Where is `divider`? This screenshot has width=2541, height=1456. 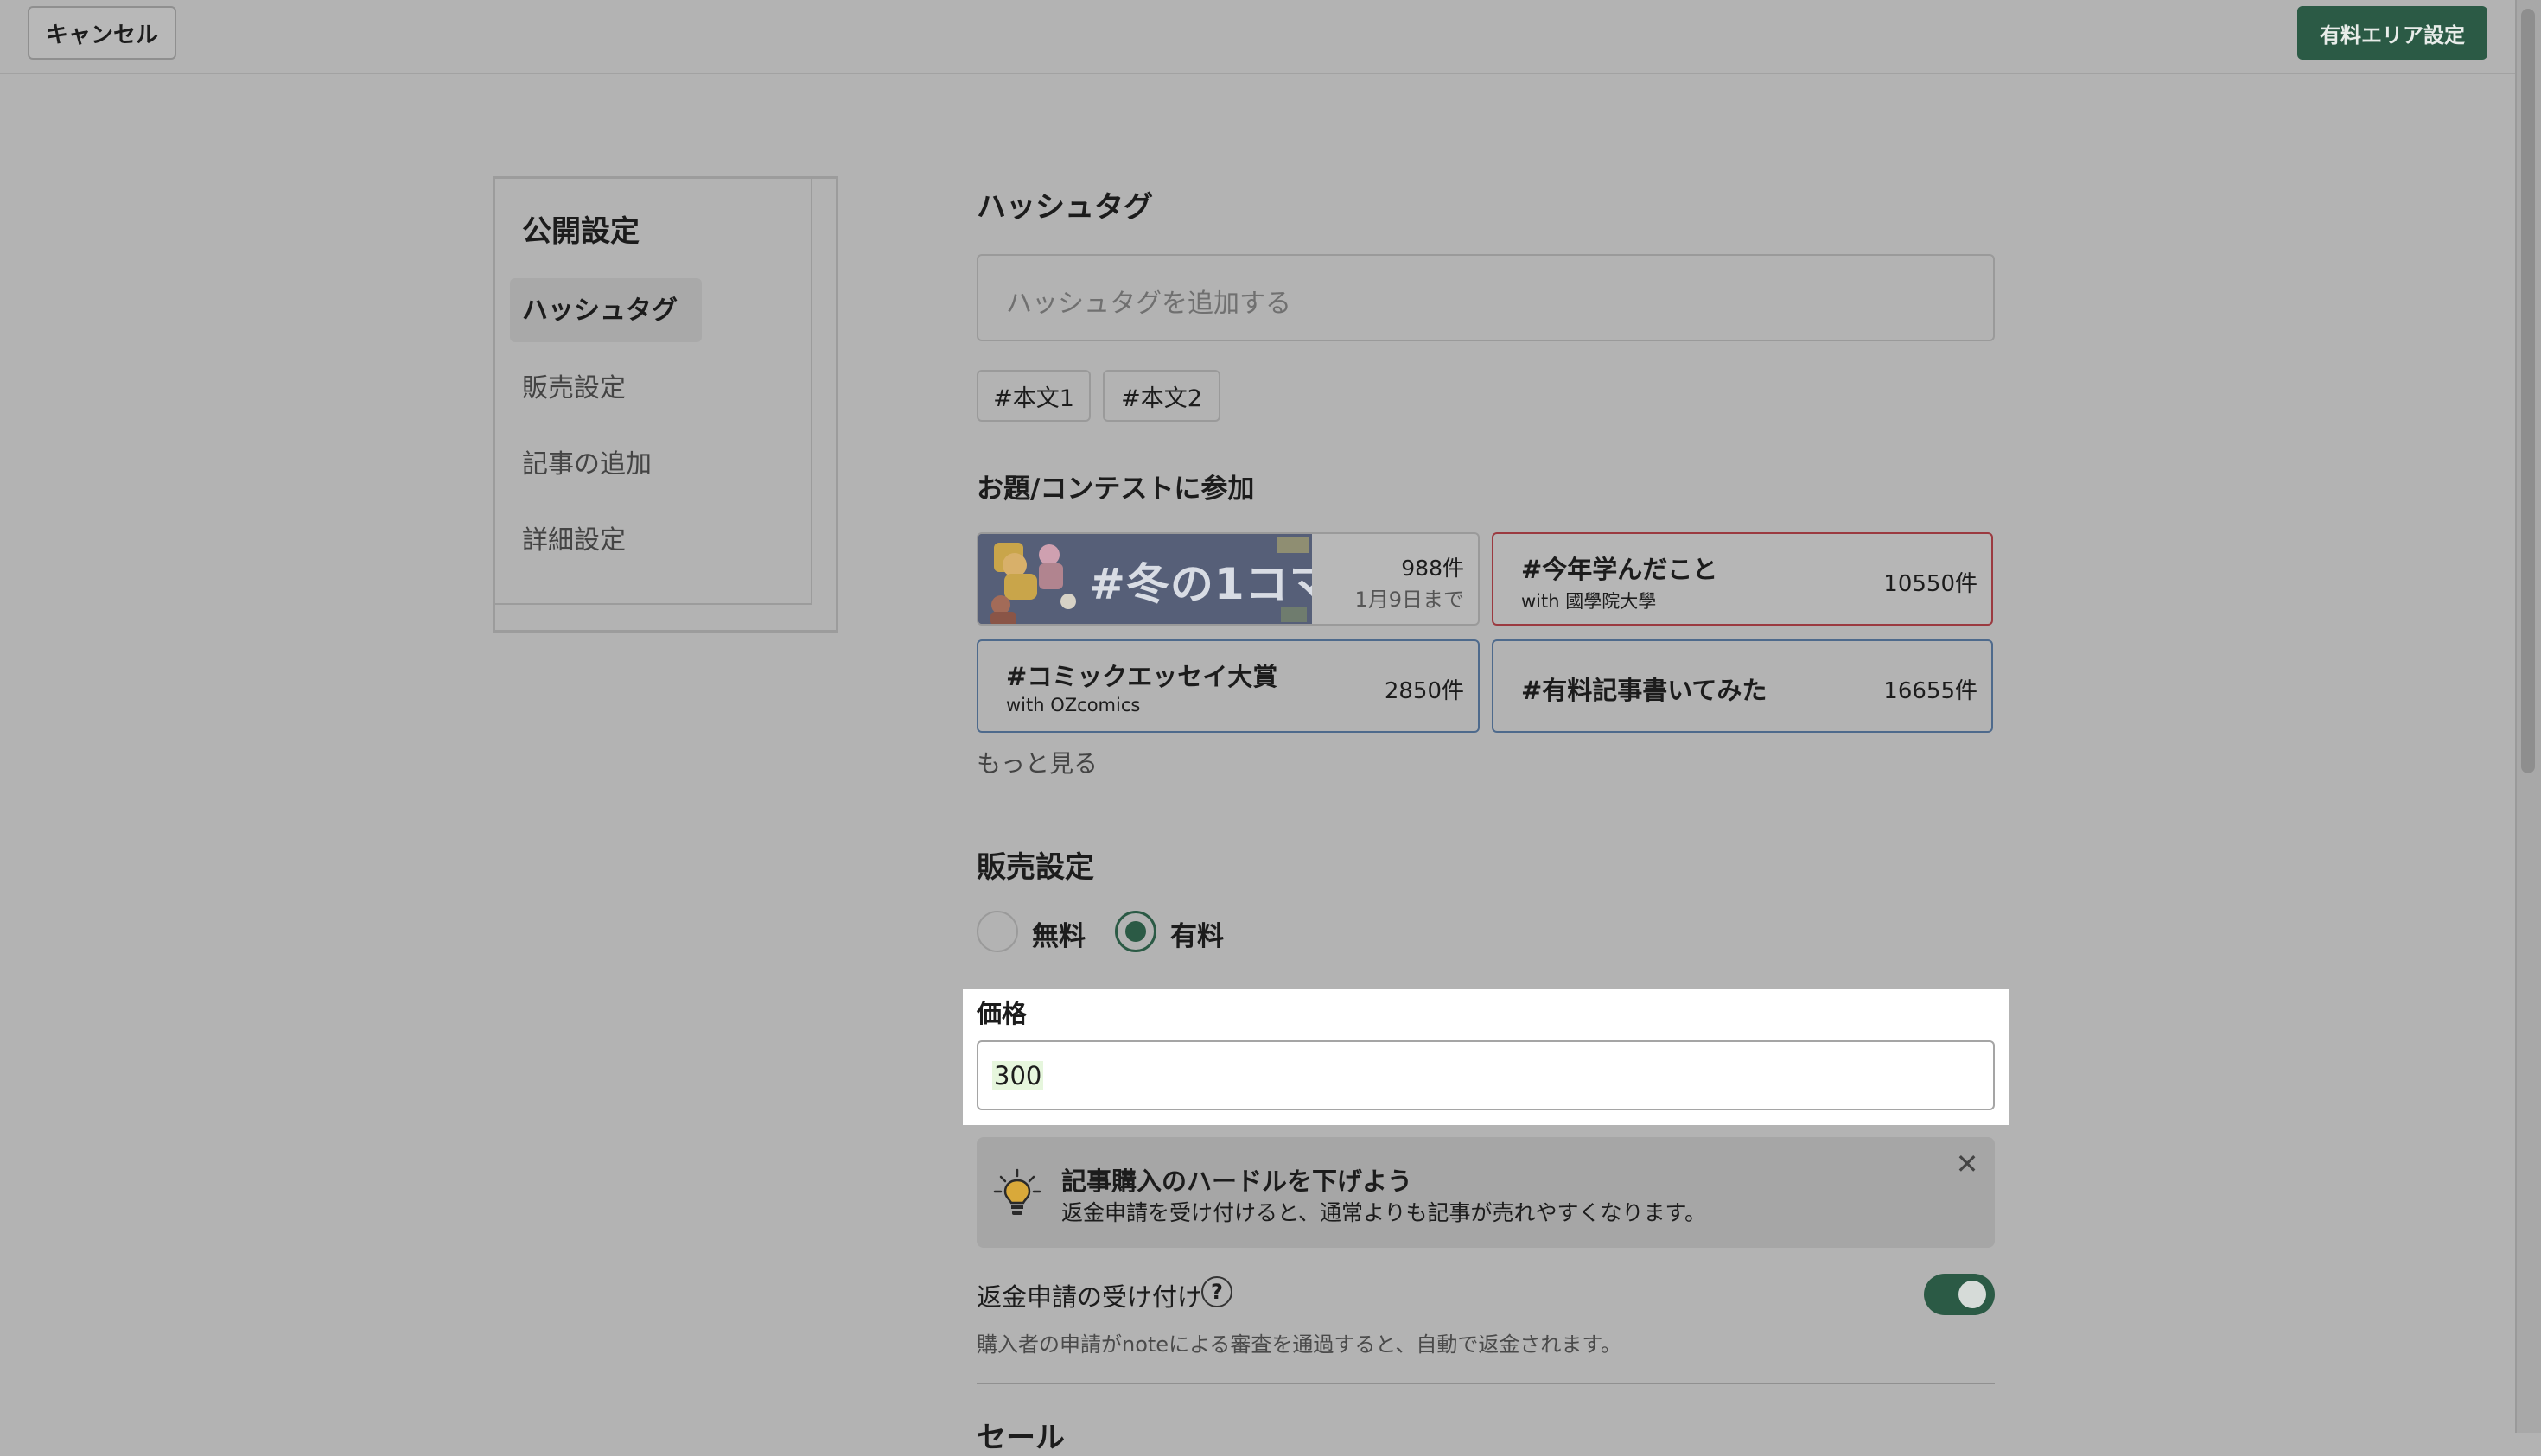 divider is located at coordinates (1486, 1384).